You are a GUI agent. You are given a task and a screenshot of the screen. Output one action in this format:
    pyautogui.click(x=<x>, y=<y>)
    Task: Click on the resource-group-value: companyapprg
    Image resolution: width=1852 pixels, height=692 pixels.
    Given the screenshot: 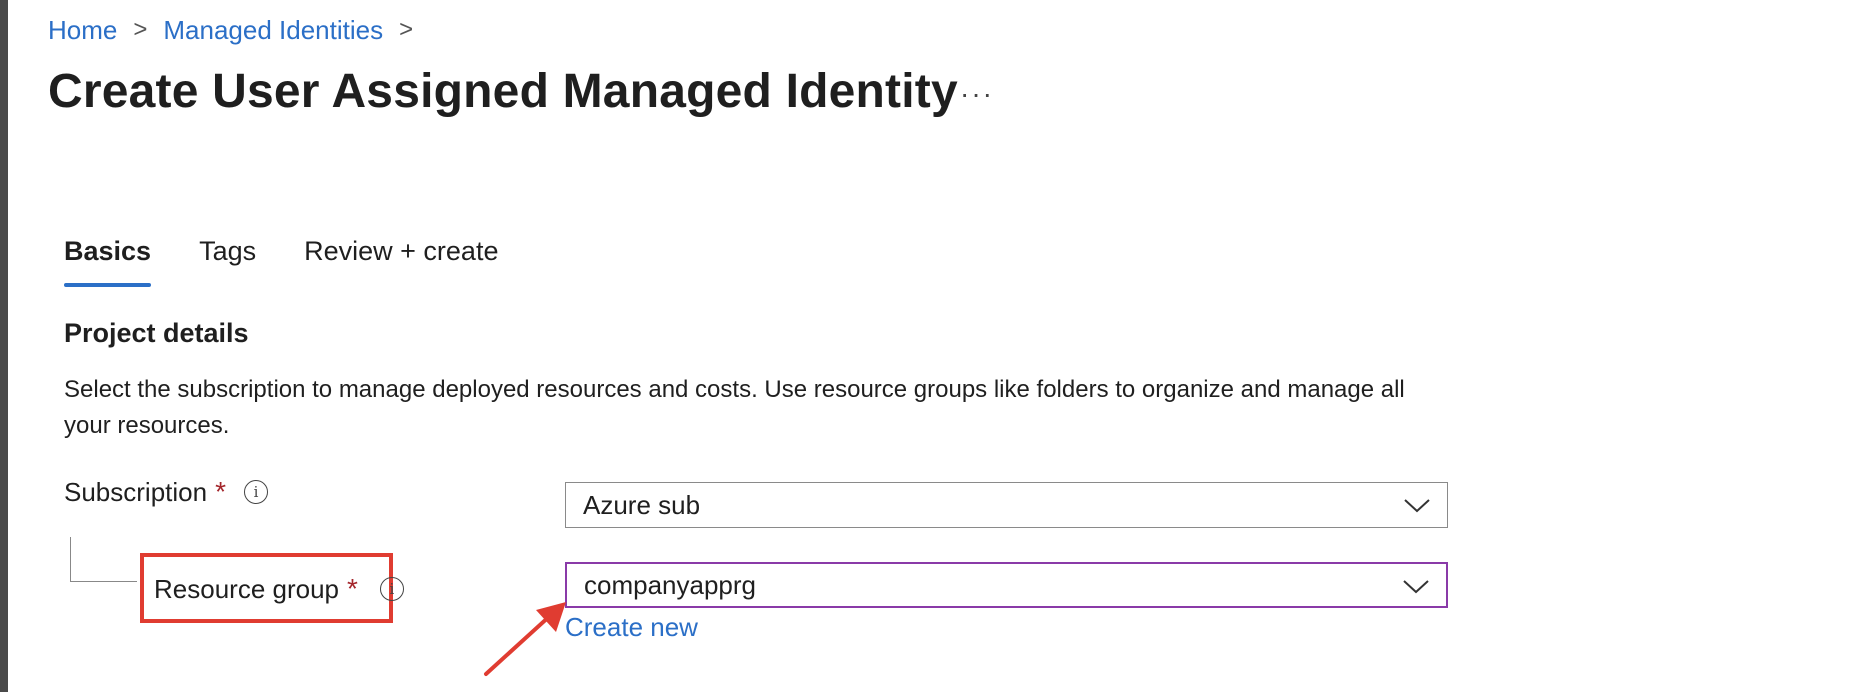 What is the action you would take?
    pyautogui.click(x=670, y=584)
    